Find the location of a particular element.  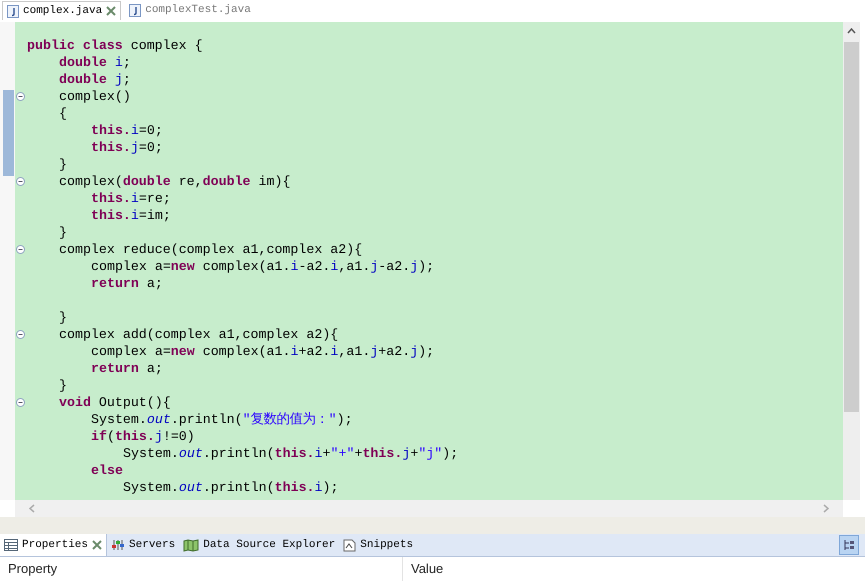

code-line: this.i=re; is located at coordinates (131, 198).